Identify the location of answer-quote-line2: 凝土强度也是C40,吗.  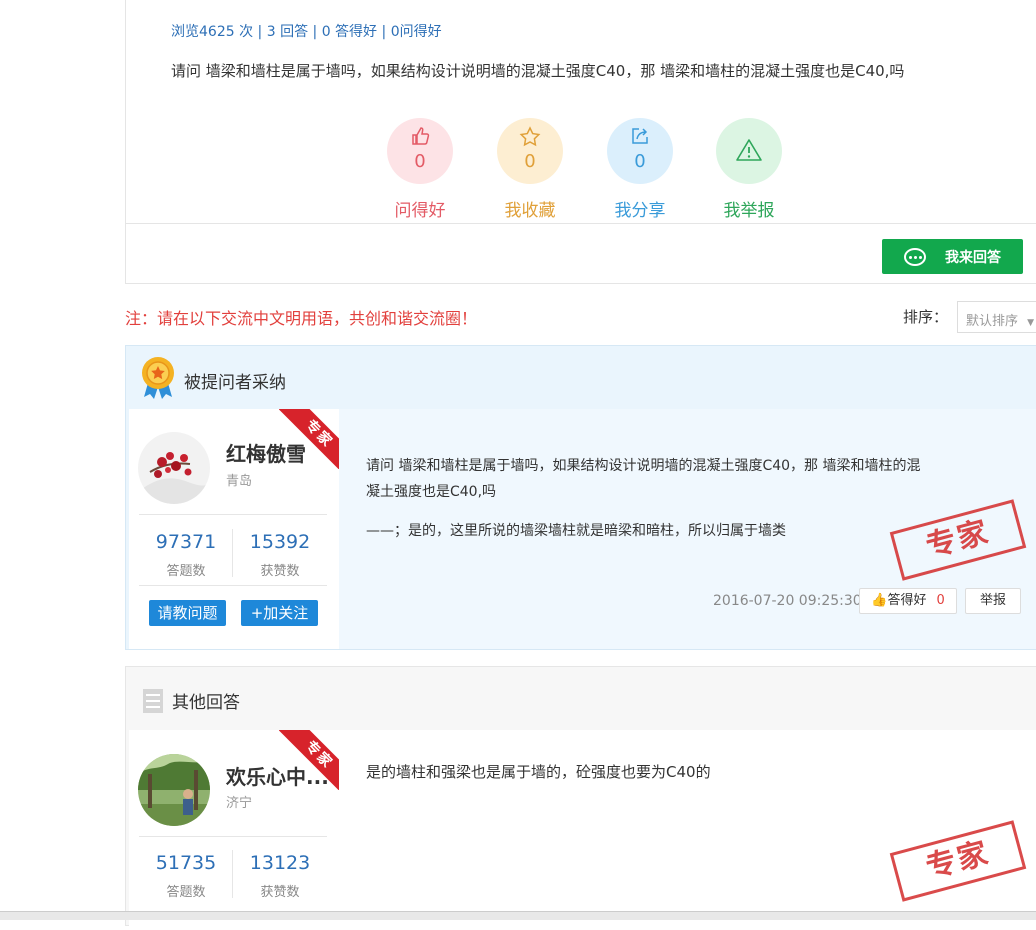
(431, 492).